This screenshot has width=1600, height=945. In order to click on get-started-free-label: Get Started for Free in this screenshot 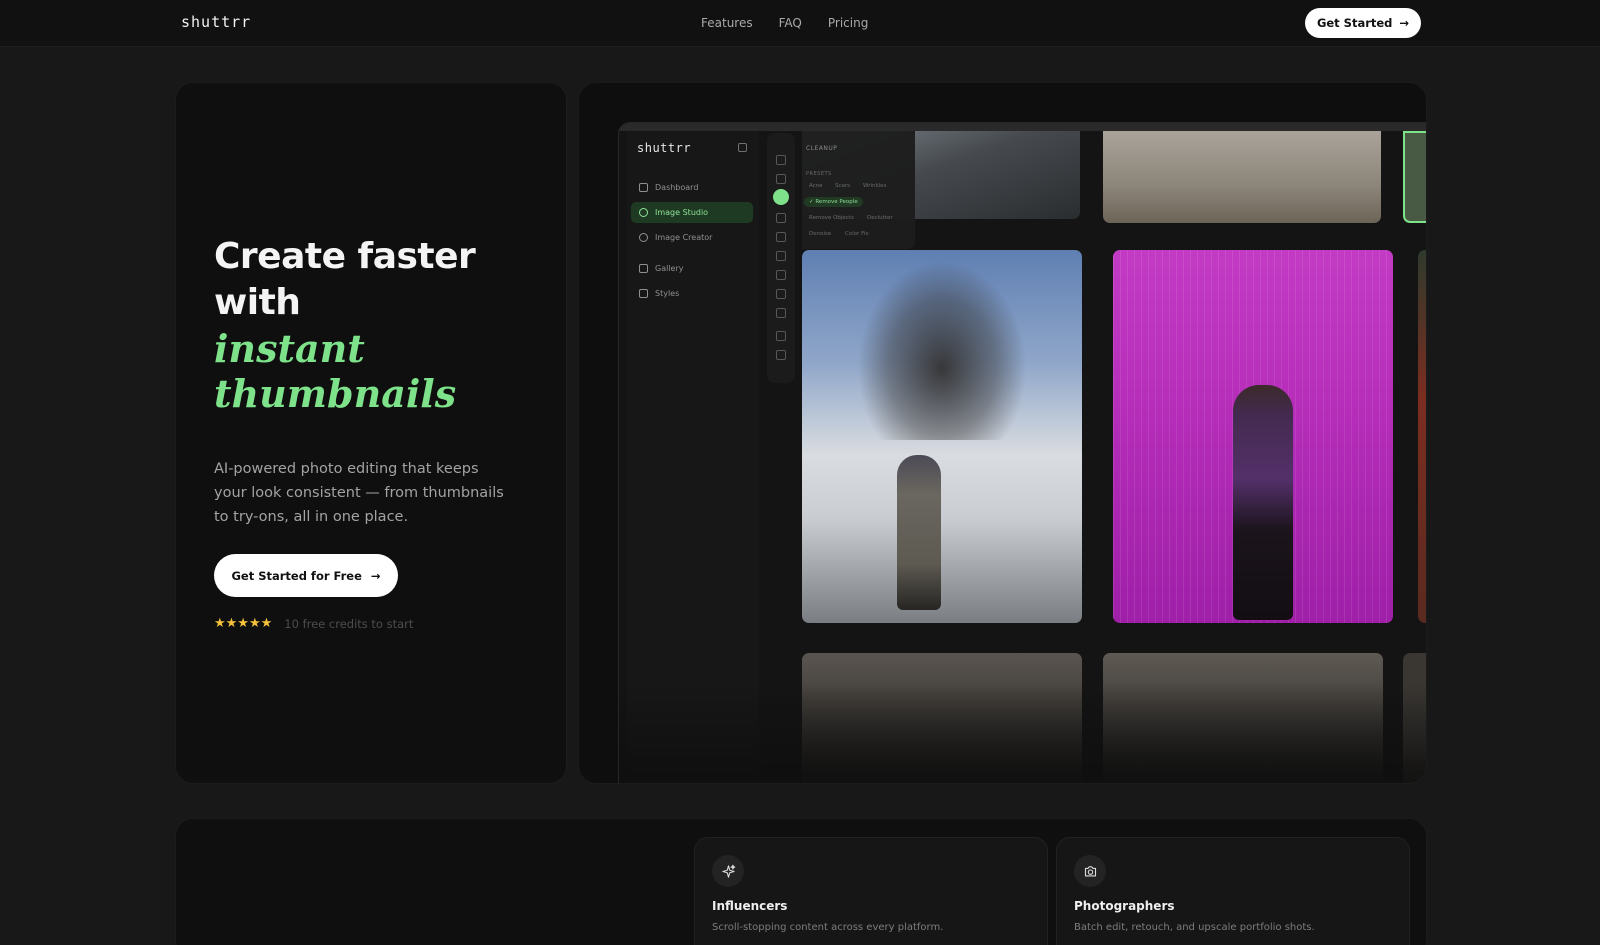, I will do `click(296, 575)`.